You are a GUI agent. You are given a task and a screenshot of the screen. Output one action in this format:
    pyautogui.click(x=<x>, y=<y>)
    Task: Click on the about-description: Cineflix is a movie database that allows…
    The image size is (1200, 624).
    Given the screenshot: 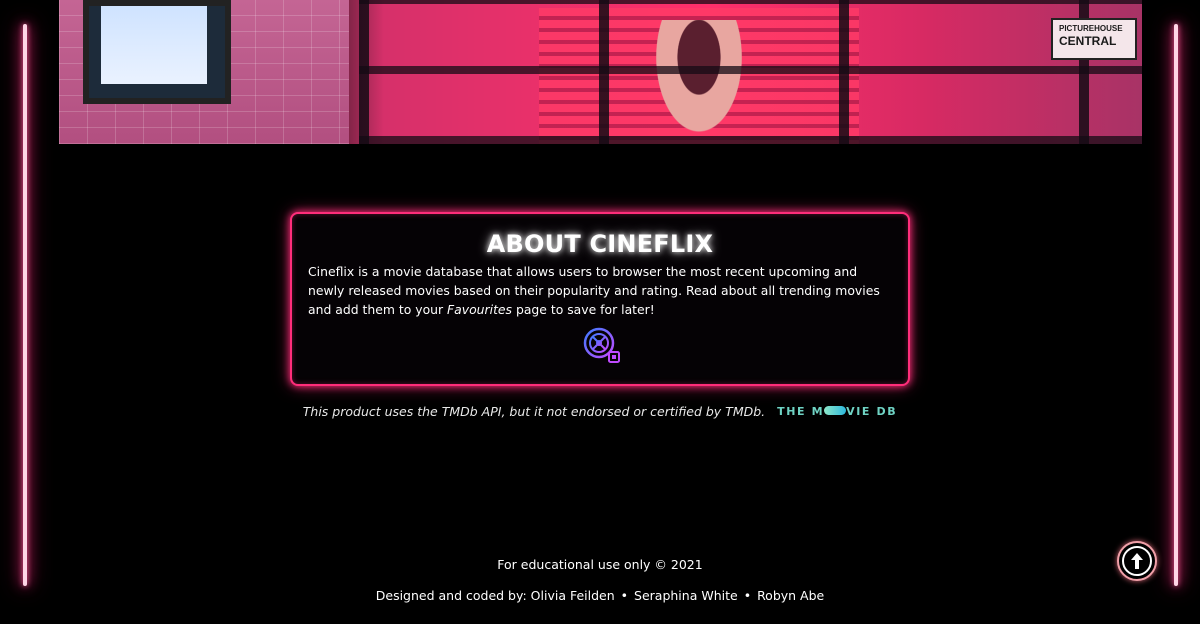 What is the action you would take?
    pyautogui.click(x=600, y=290)
    